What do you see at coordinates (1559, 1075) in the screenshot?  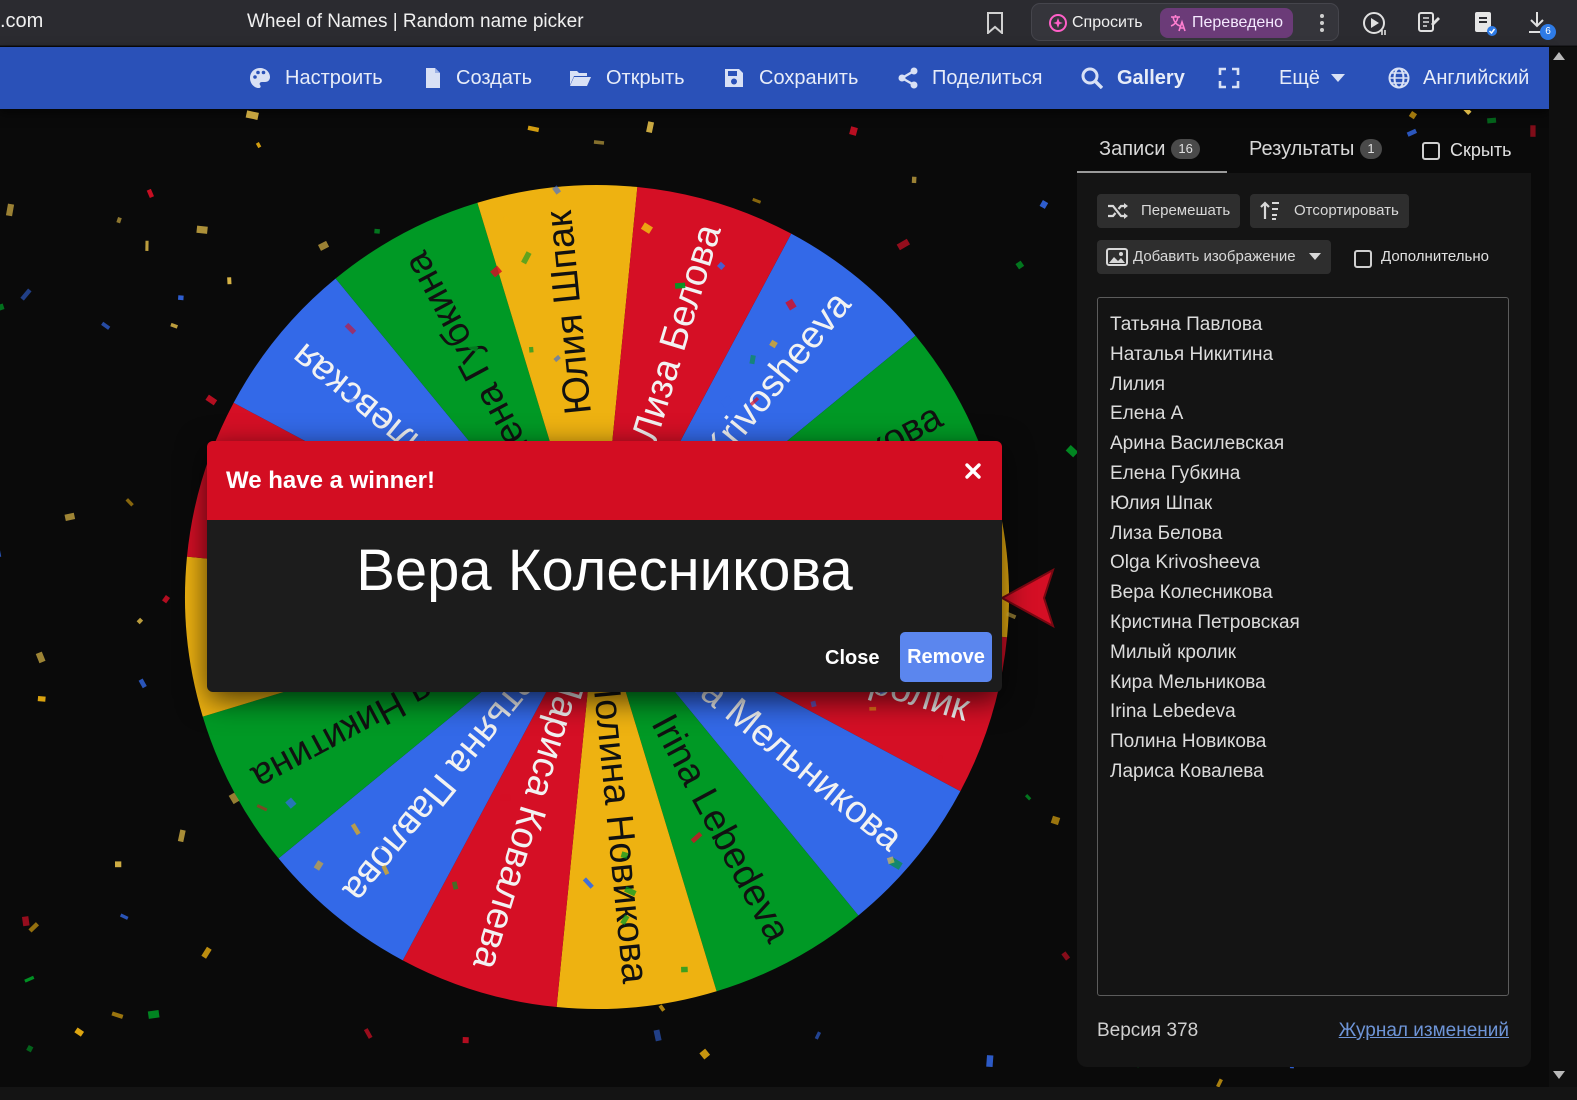 I see `scroll-down-arrow` at bounding box center [1559, 1075].